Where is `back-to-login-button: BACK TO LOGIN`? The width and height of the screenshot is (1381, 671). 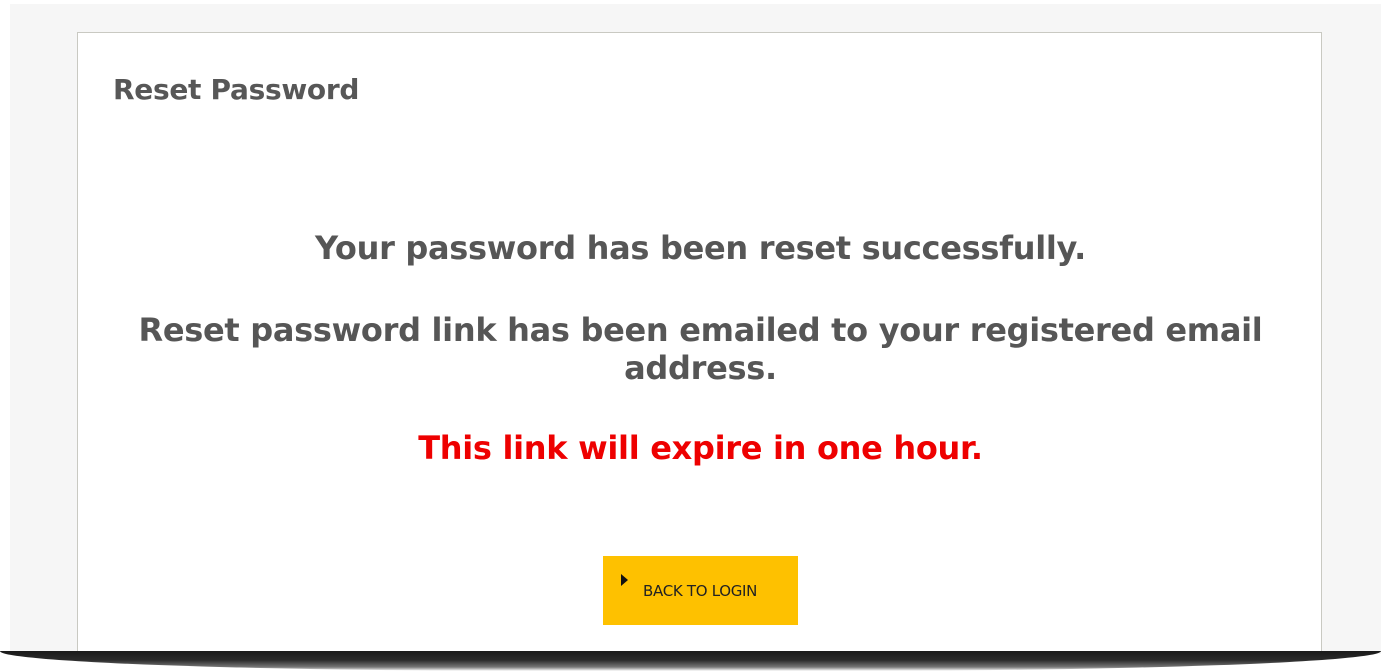
back-to-login-button: BACK TO LOGIN is located at coordinates (700, 590).